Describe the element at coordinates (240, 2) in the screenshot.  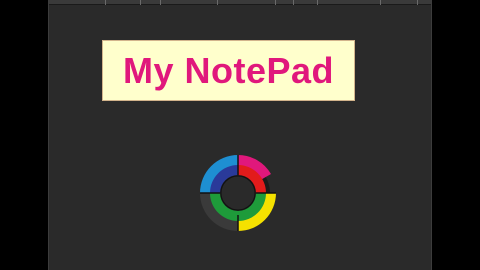
I see `toolbar-strip` at that location.